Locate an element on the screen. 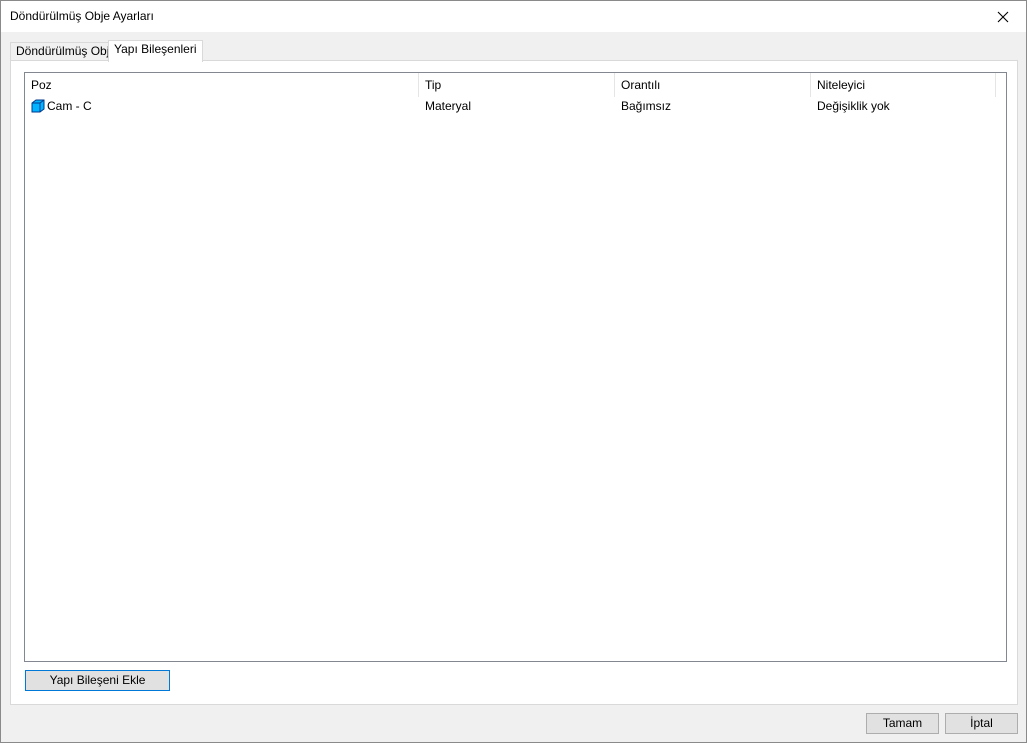  column-header-orantili: Orantılı is located at coordinates (713, 85).